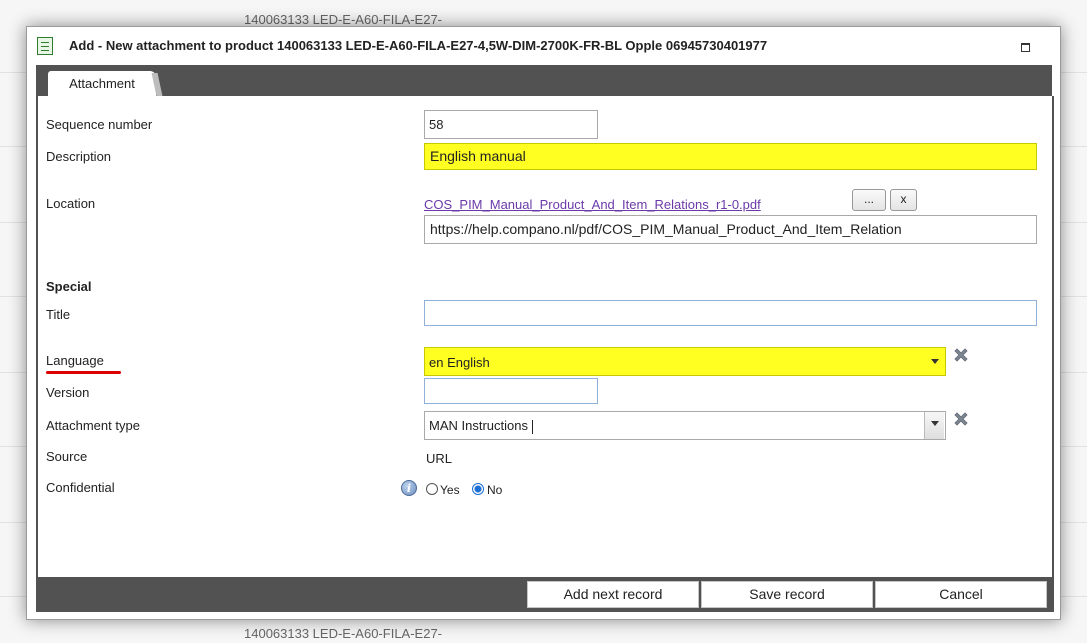 The image size is (1087, 643). What do you see at coordinates (58, 314) in the screenshot?
I see `title-label: Title` at bounding box center [58, 314].